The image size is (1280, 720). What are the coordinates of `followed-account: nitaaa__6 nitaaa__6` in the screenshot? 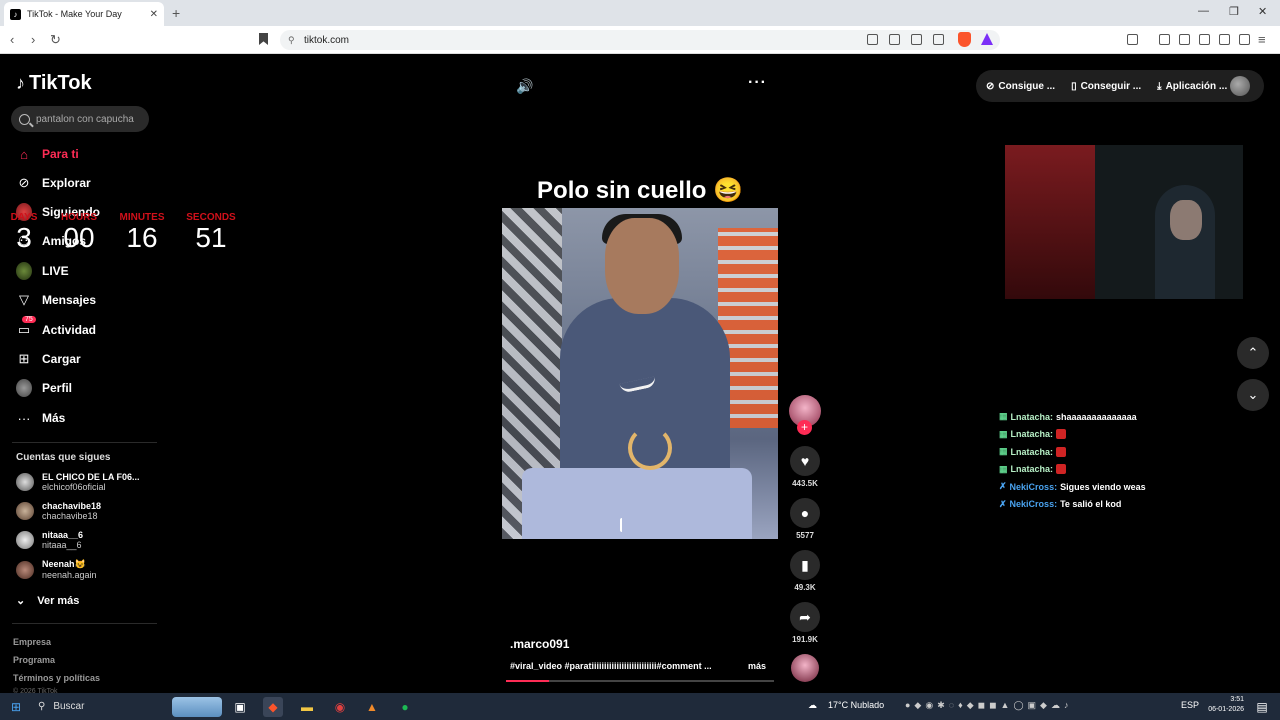 It's located at (49, 540).